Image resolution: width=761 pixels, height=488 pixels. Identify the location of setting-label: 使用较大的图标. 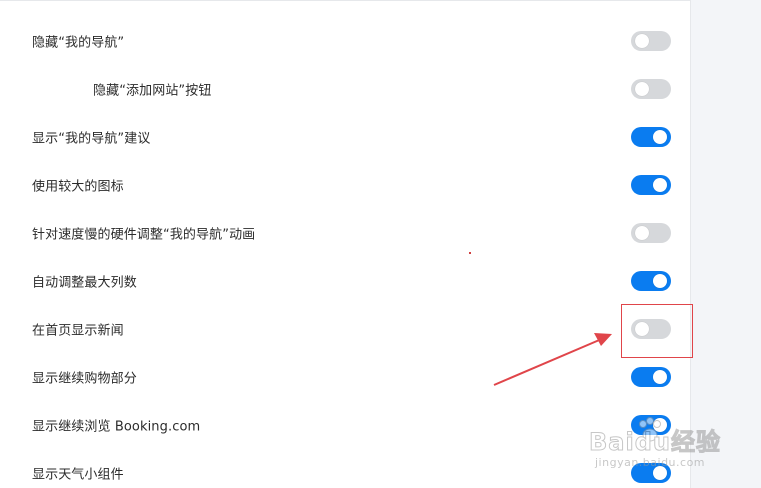
(78, 187).